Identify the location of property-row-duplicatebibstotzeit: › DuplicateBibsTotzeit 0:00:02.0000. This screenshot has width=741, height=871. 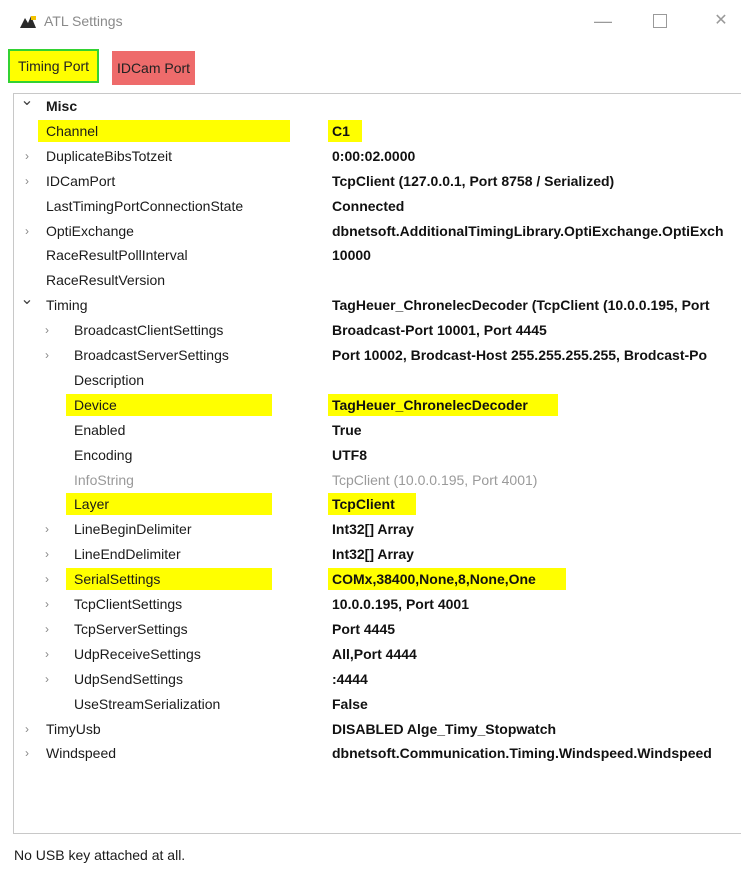
(377, 156).